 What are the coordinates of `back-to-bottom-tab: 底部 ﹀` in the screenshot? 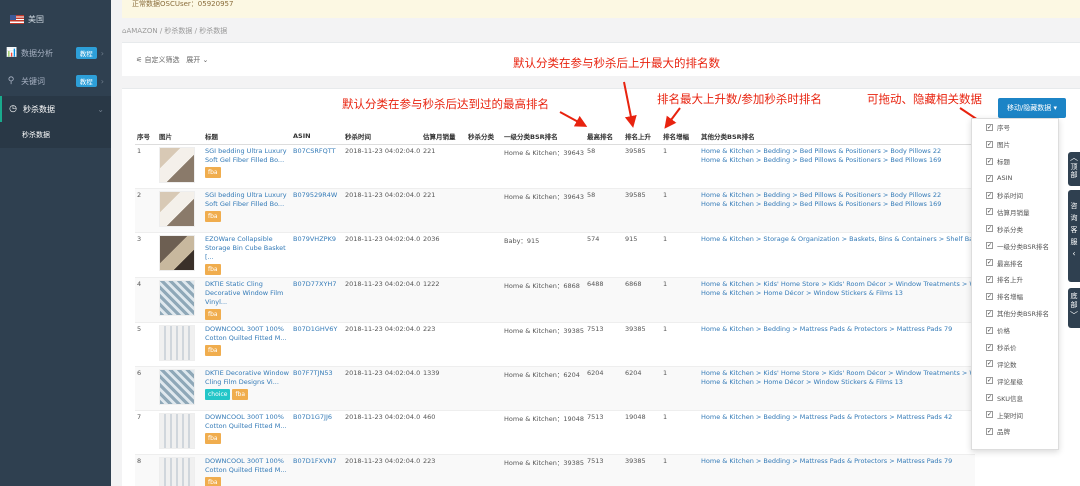 It's located at (1074, 308).